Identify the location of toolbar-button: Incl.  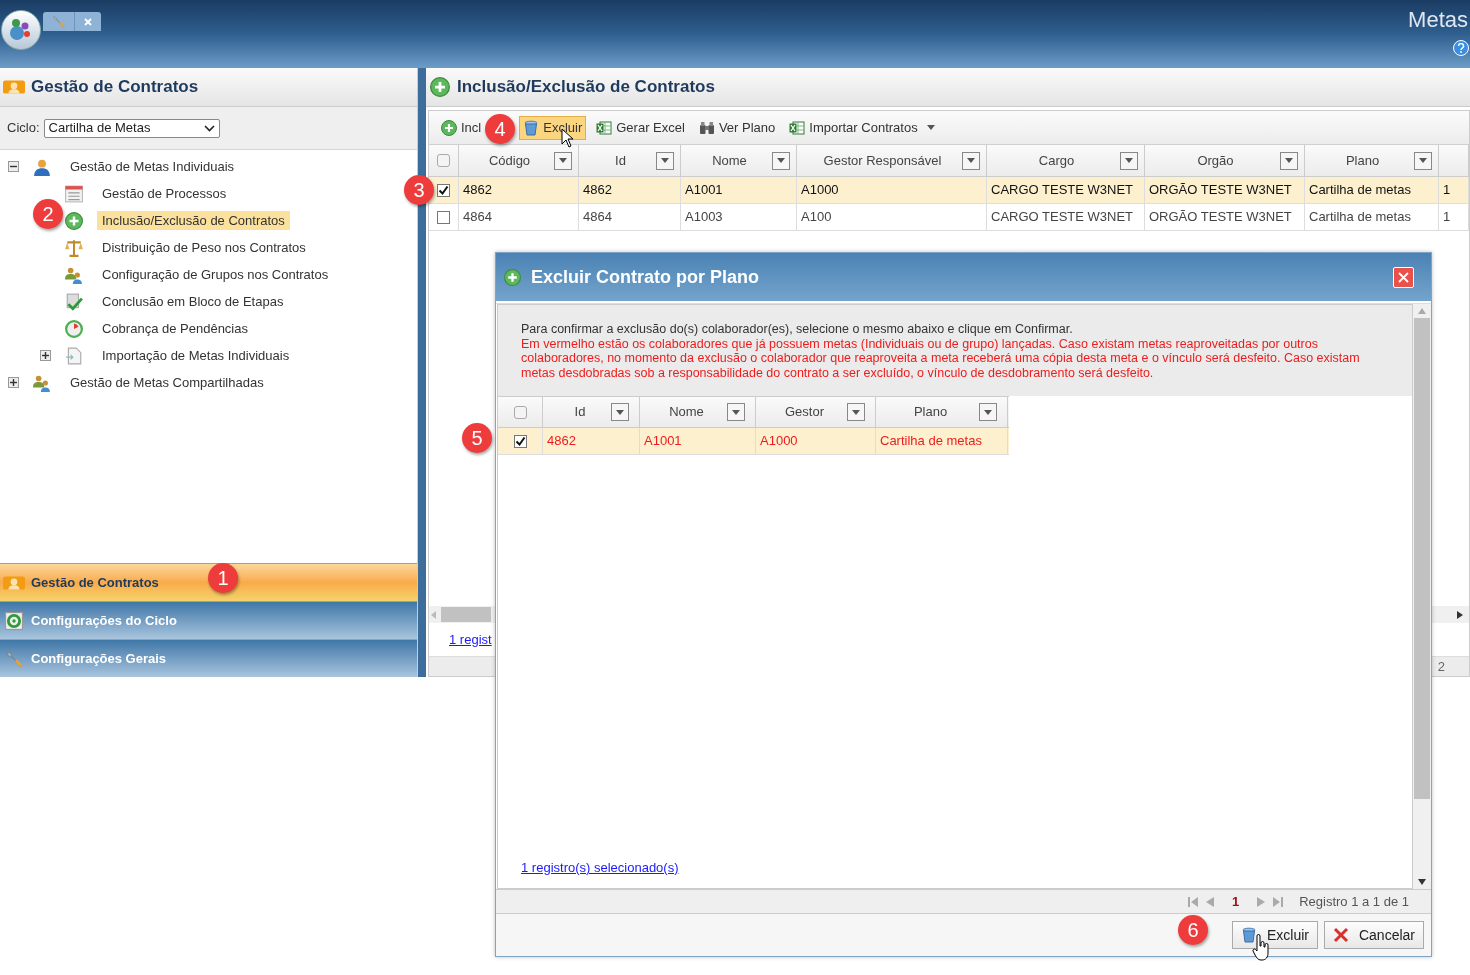
(461, 127).